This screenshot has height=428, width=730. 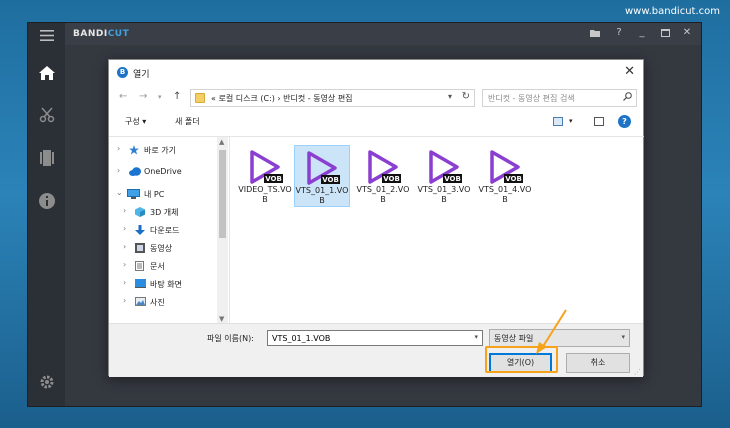 I want to click on address-dropdown-icon: ▾, so click(x=450, y=96).